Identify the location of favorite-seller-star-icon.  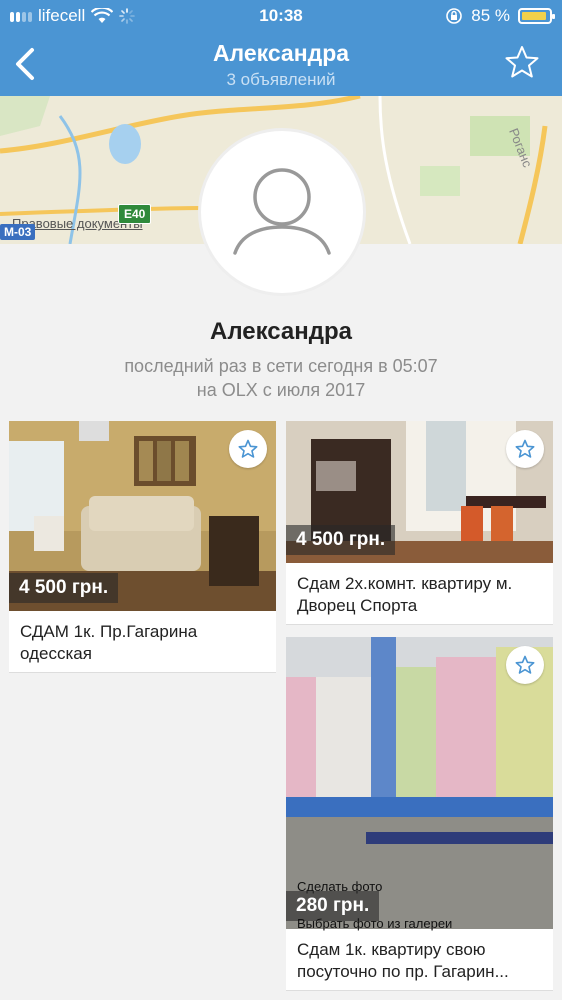
(522, 62).